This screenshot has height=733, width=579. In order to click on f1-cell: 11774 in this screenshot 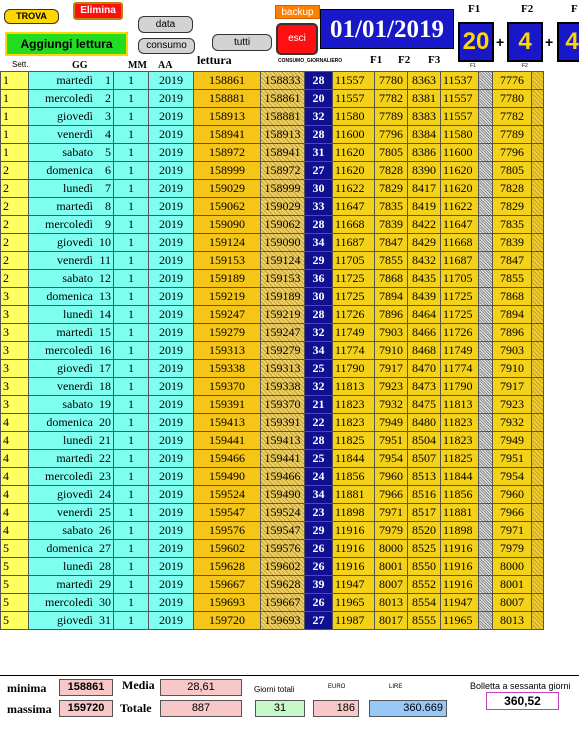, I will do `click(353, 350)`.